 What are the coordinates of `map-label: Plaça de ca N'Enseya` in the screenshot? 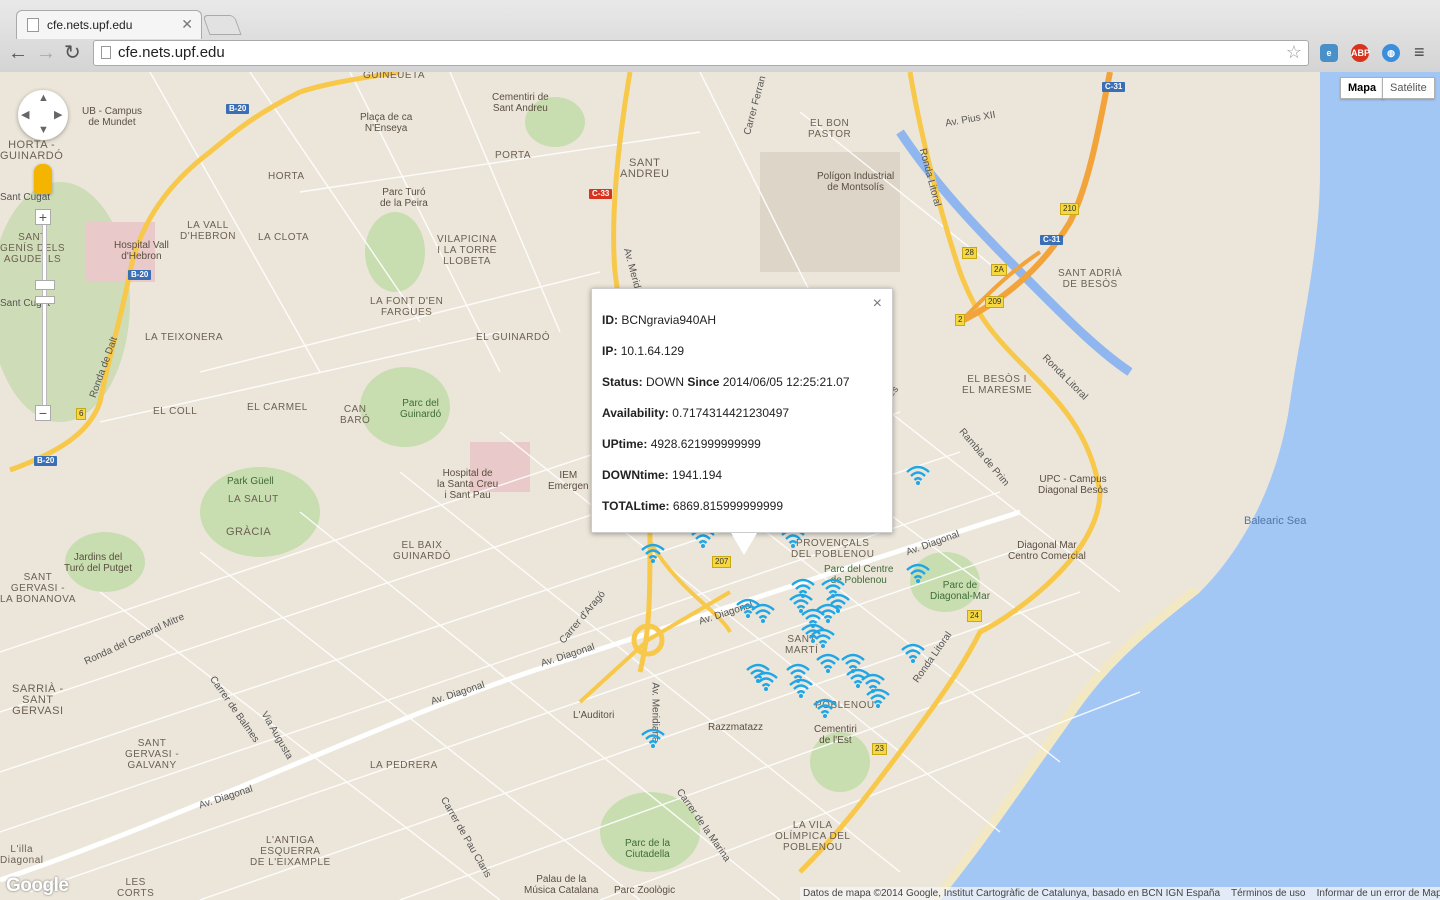 It's located at (386, 123).